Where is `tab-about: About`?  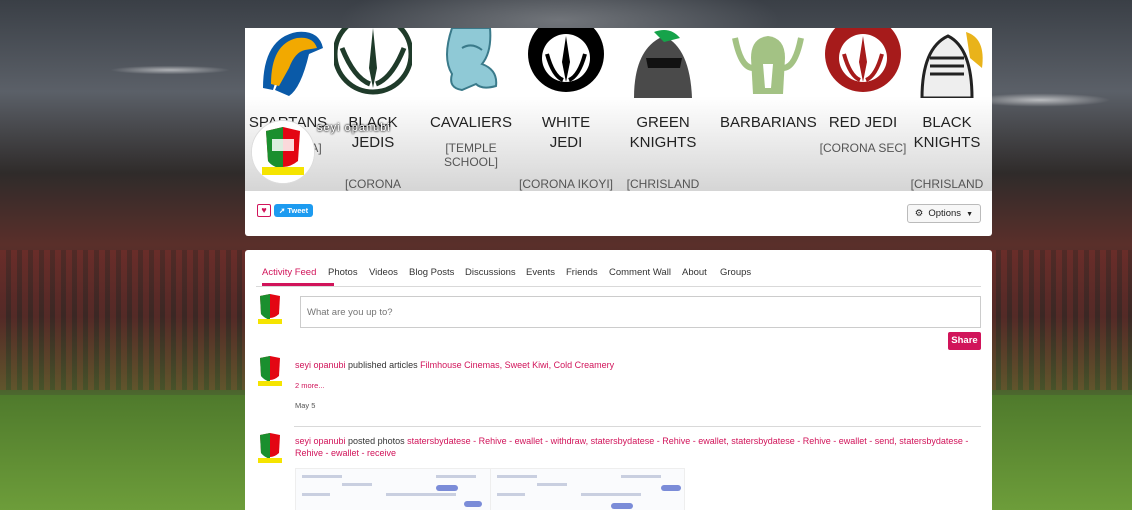 tab-about: About is located at coordinates (694, 272).